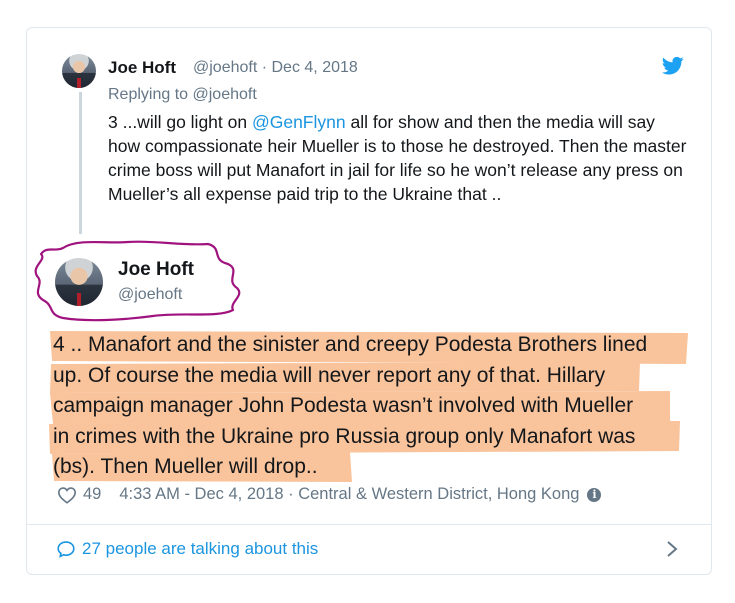 The image size is (735, 603). Describe the element at coordinates (92, 494) in the screenshot. I see `like-count: 49` at that location.